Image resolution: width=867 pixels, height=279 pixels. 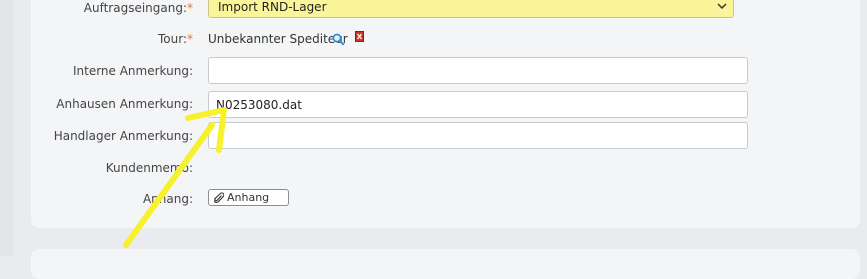 What do you see at coordinates (272, 7) in the screenshot?
I see `order-entry-selected-value: Import RND-Lager` at bounding box center [272, 7].